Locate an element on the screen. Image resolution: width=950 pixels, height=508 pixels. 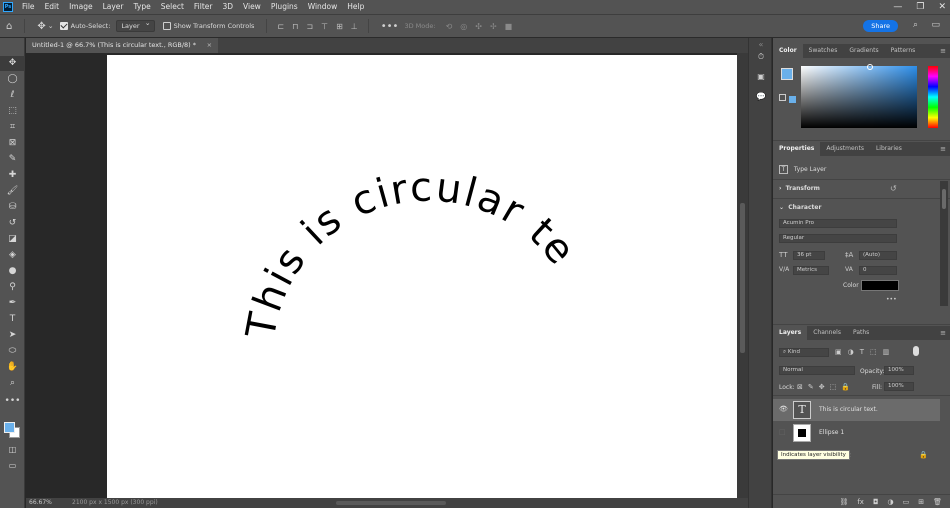
tab-paths: Paths is located at coordinates (861, 333).